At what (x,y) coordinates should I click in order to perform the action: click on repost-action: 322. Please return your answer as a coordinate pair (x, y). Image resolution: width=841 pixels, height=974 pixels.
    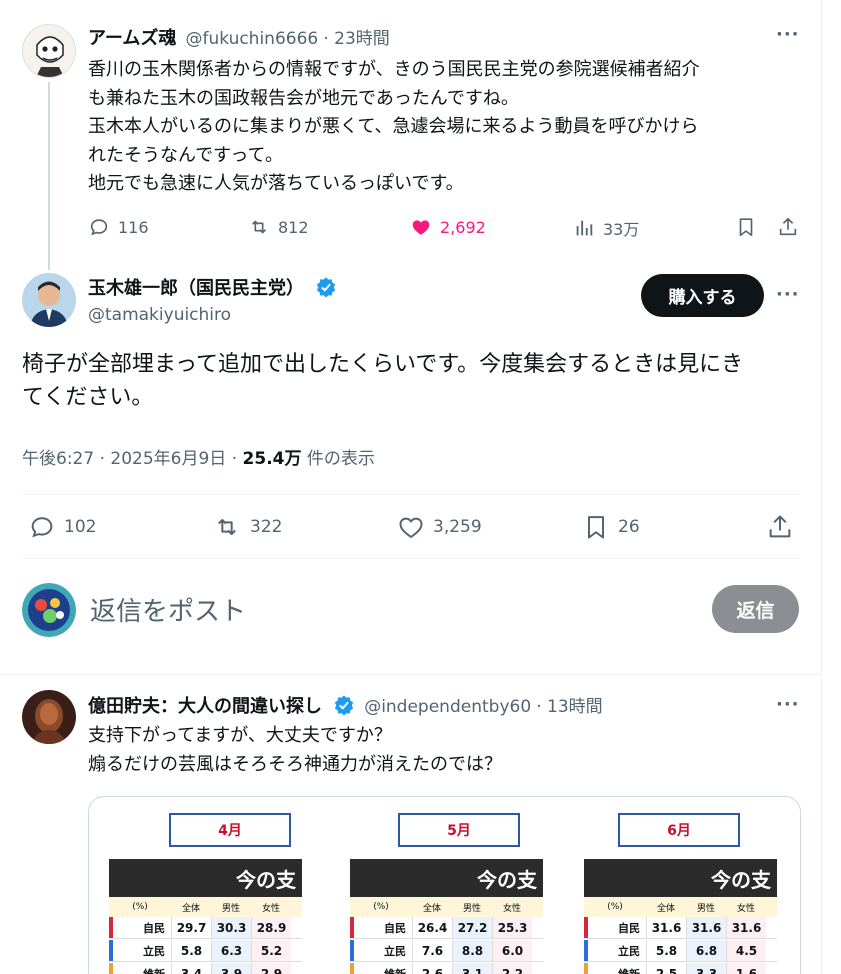
    Looking at the image, I should click on (247, 527).